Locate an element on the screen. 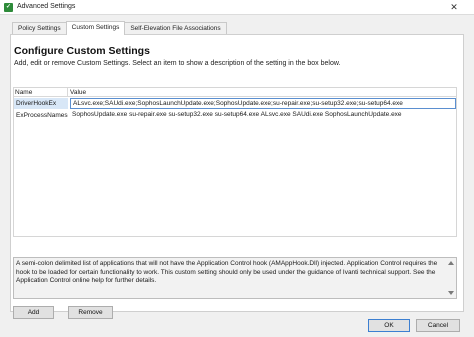 This screenshot has height=337, width=474. panel-heading: Configure Custom Settings is located at coordinates (82, 51).